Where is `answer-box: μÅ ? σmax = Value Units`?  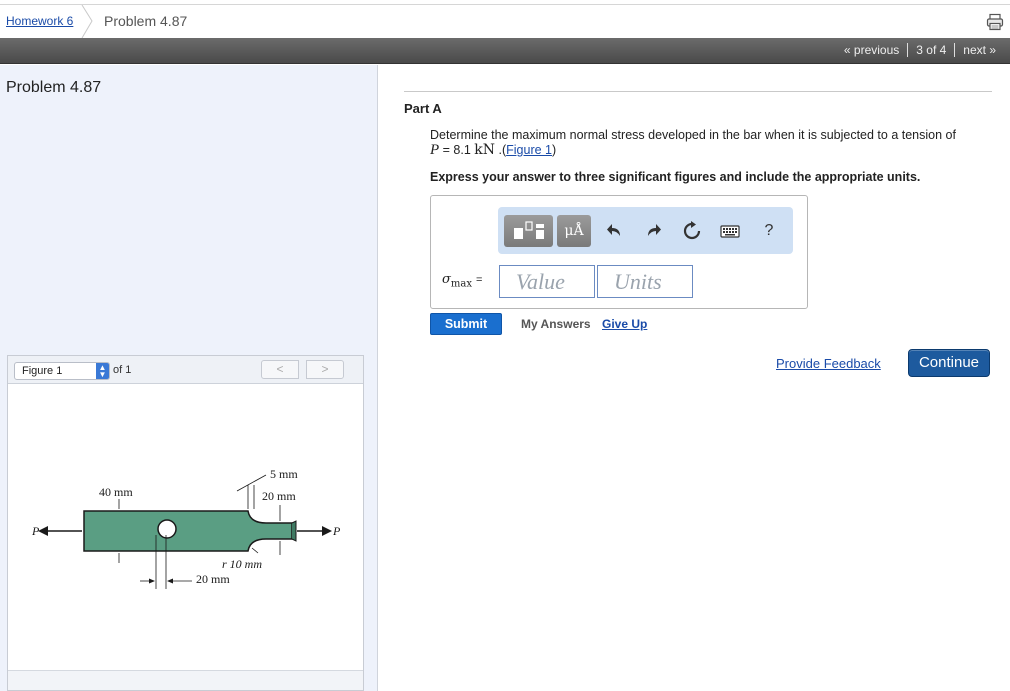 answer-box: μÅ ? σmax = Value Units is located at coordinates (619, 252).